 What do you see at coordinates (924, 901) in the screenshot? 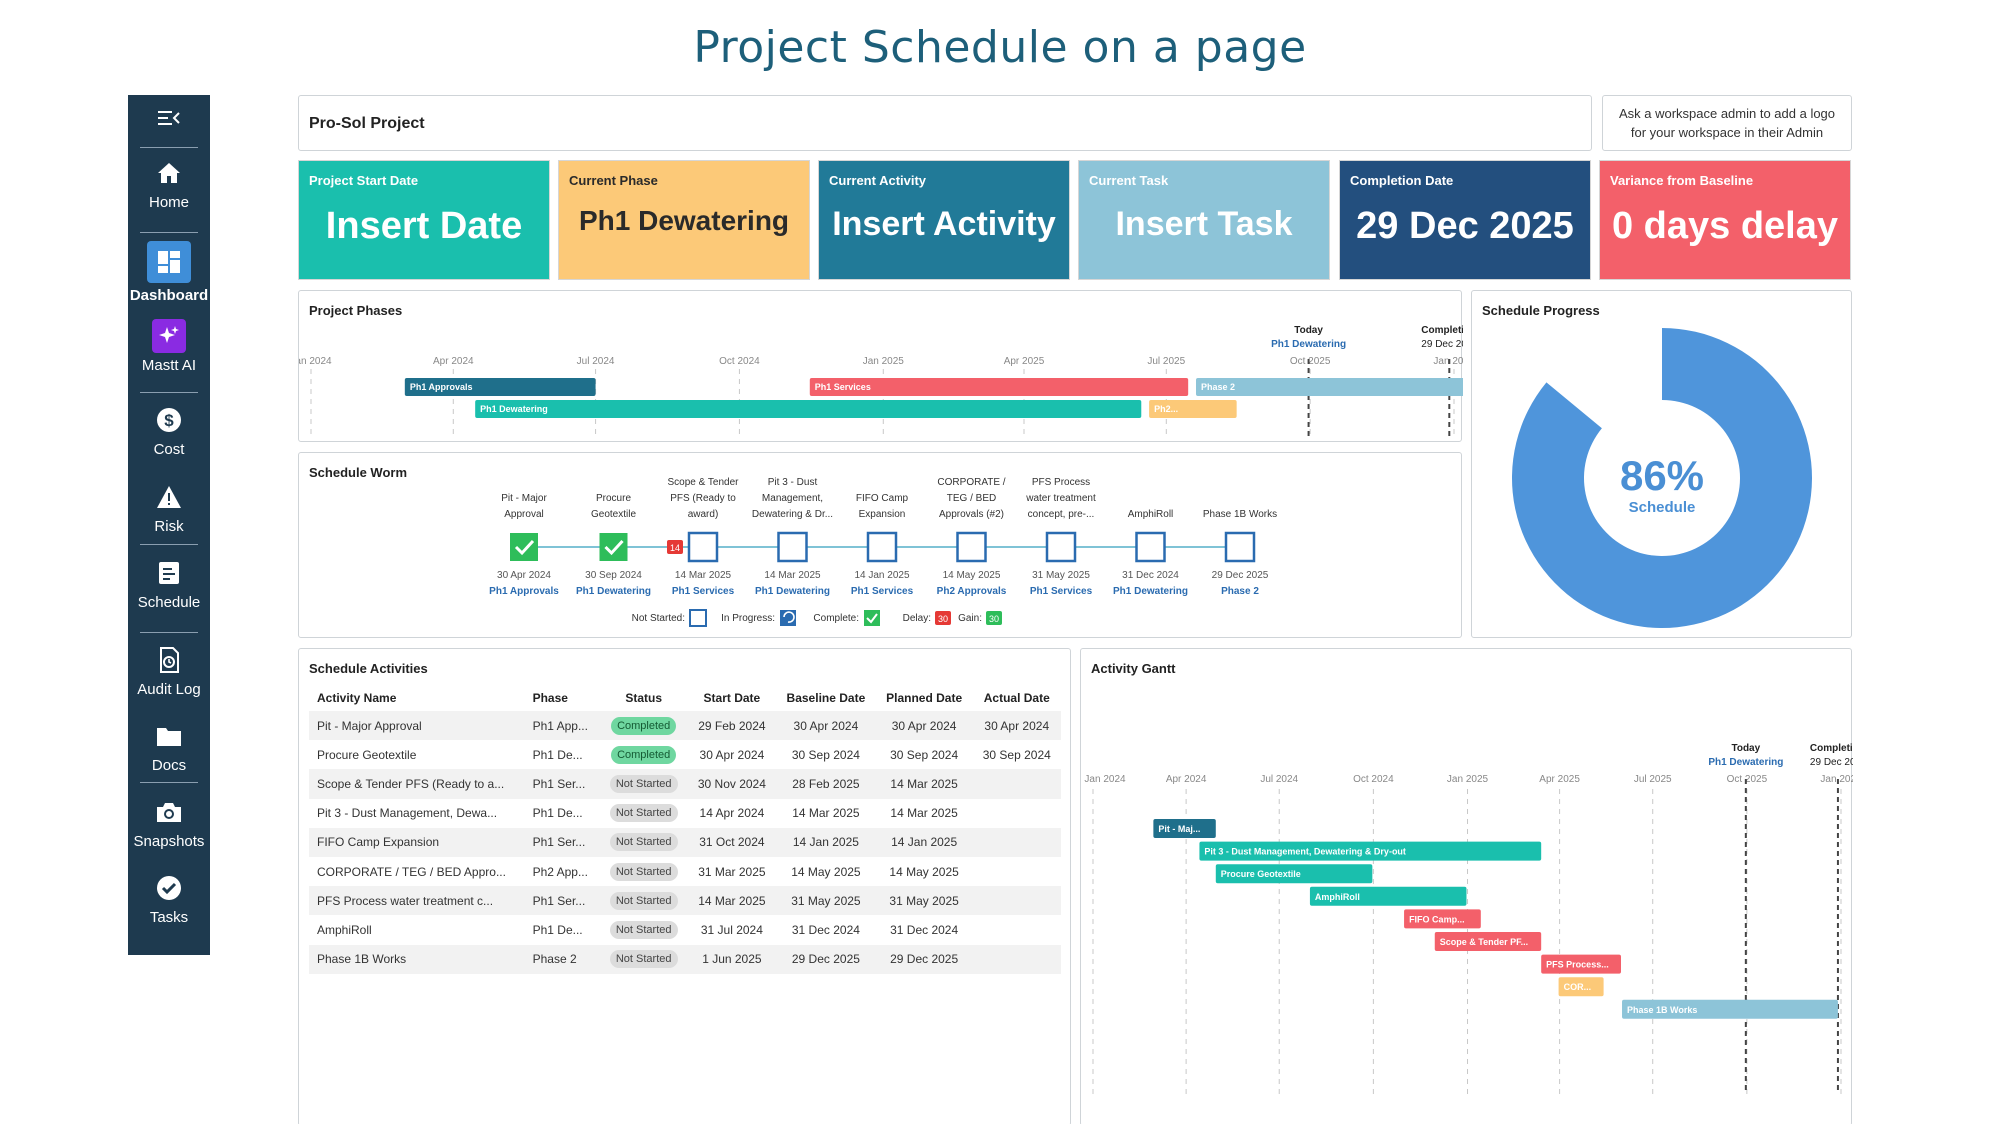
I see `table-cell: 31 May 2025` at bounding box center [924, 901].